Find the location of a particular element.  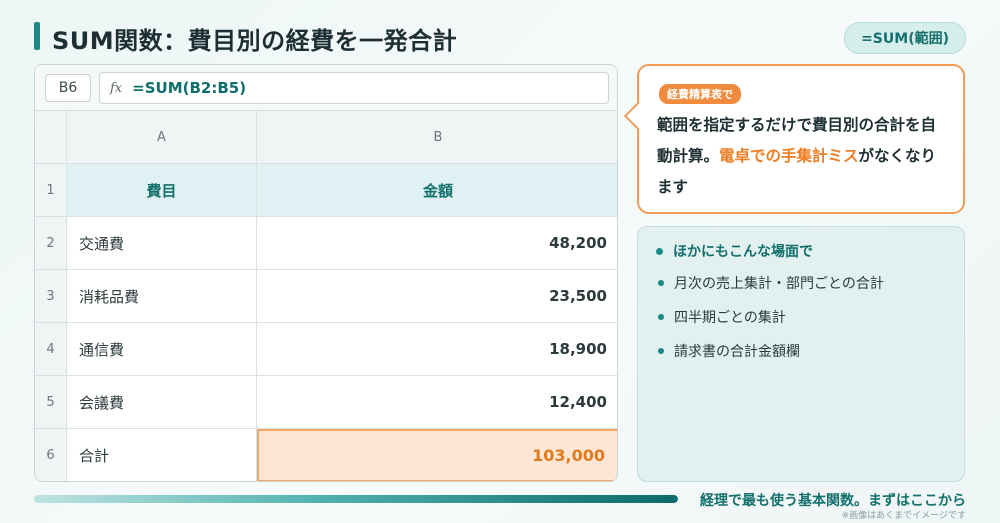

cell-a6: 合計 is located at coordinates (162, 455).